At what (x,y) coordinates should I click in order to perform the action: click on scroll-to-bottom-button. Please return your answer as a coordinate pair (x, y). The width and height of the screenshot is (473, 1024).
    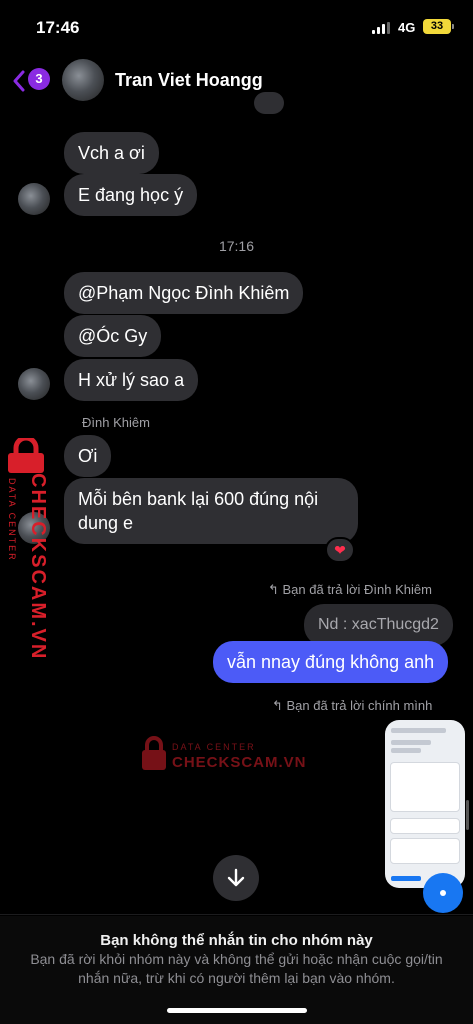
    Looking at the image, I should click on (236, 878).